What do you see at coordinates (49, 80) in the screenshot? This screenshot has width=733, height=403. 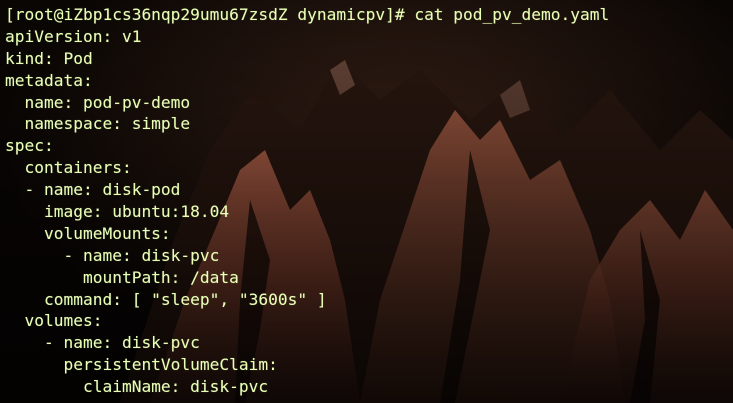 I see `yaml-line: metadata:` at bounding box center [49, 80].